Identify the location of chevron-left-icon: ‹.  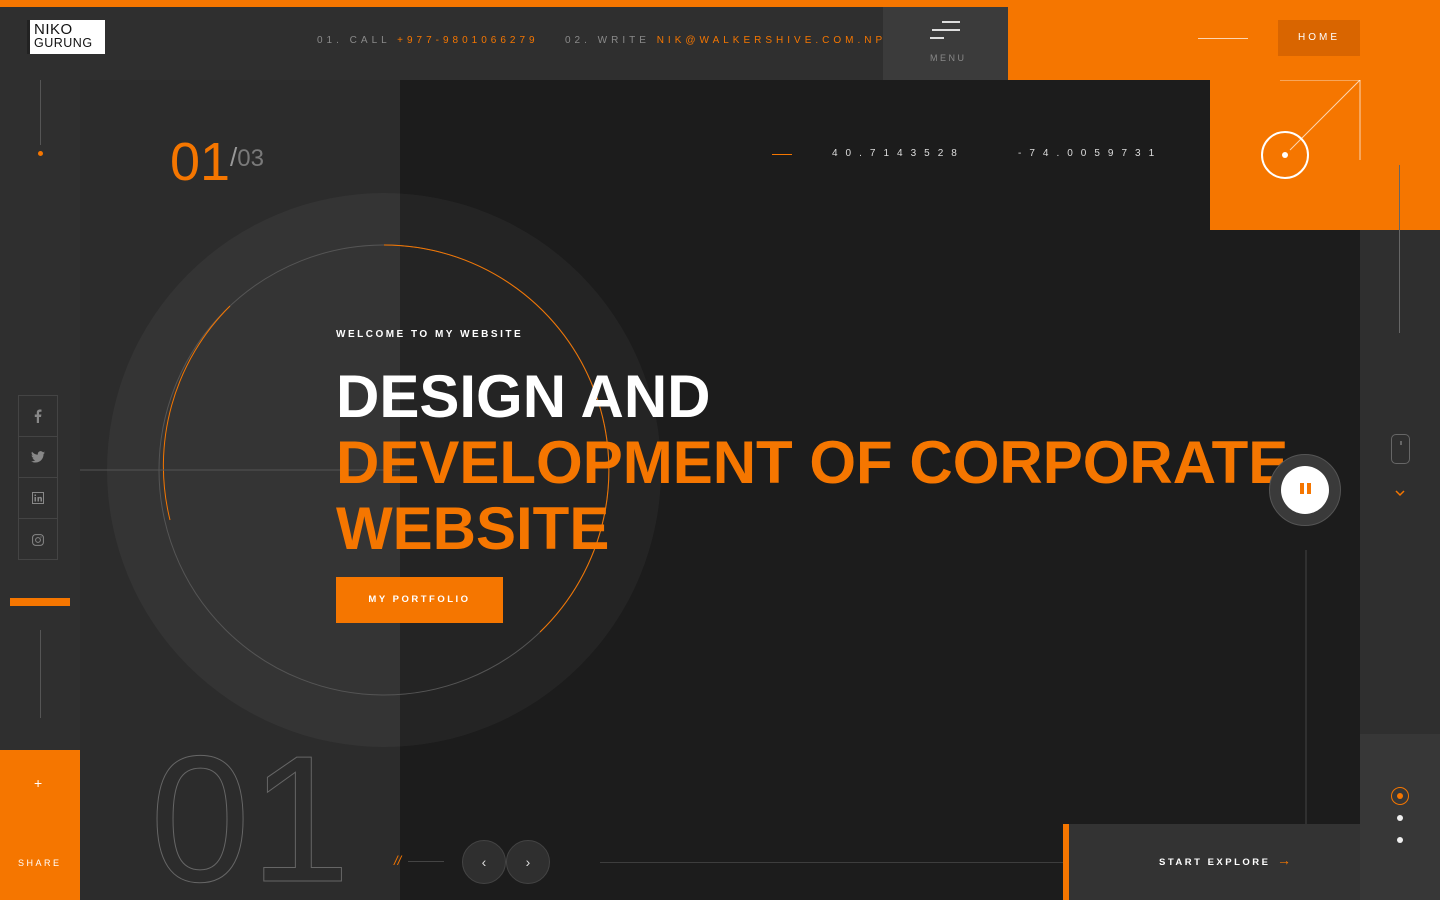
(484, 862).